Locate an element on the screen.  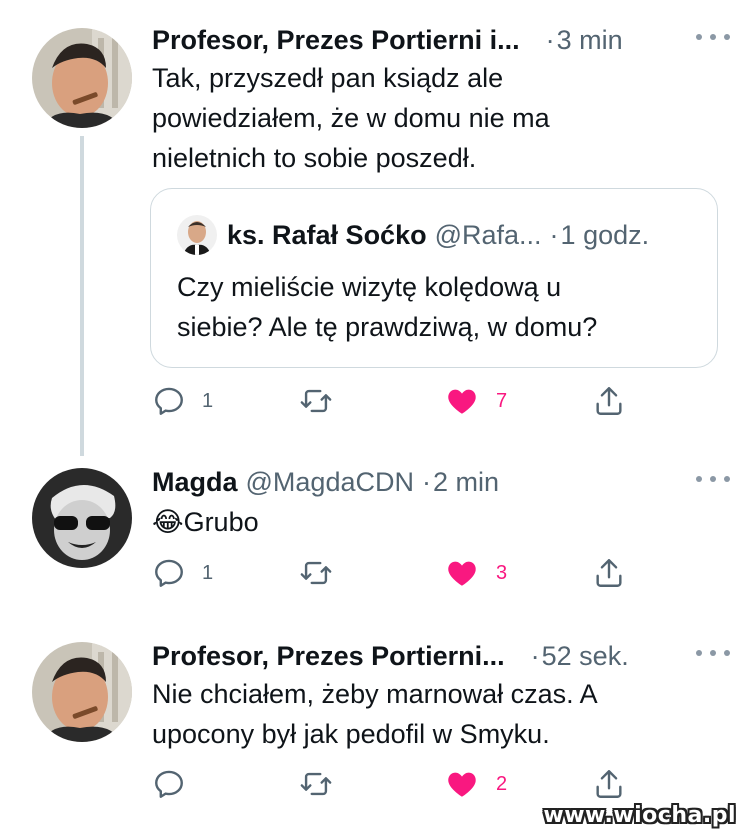
reply-button is located at coordinates (177, 784).